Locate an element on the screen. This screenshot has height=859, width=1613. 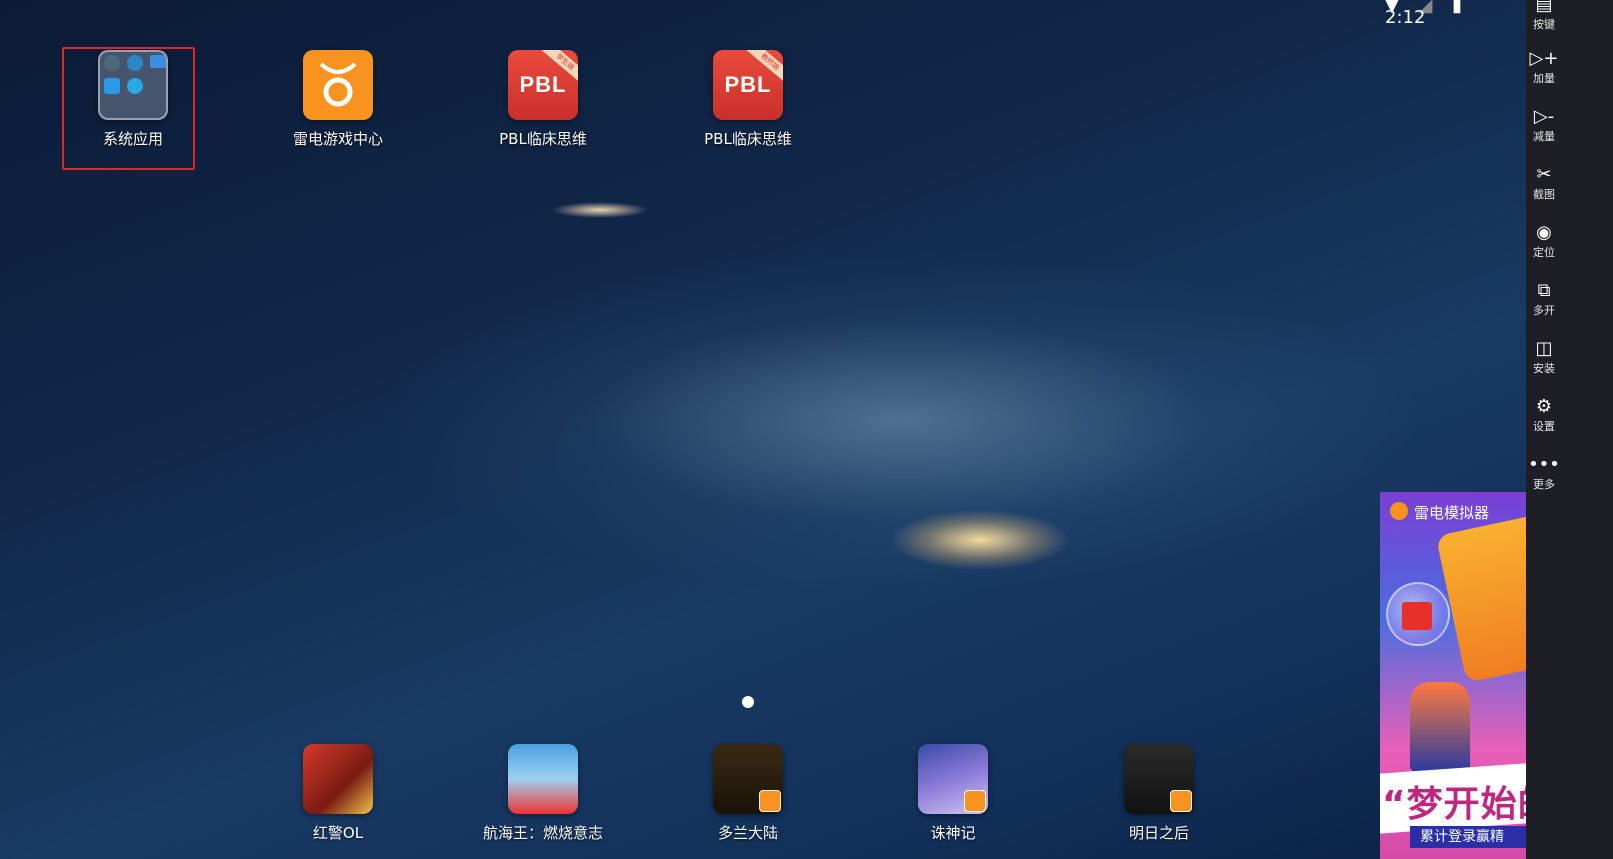
gift-icon is located at coordinates (1417, 616).